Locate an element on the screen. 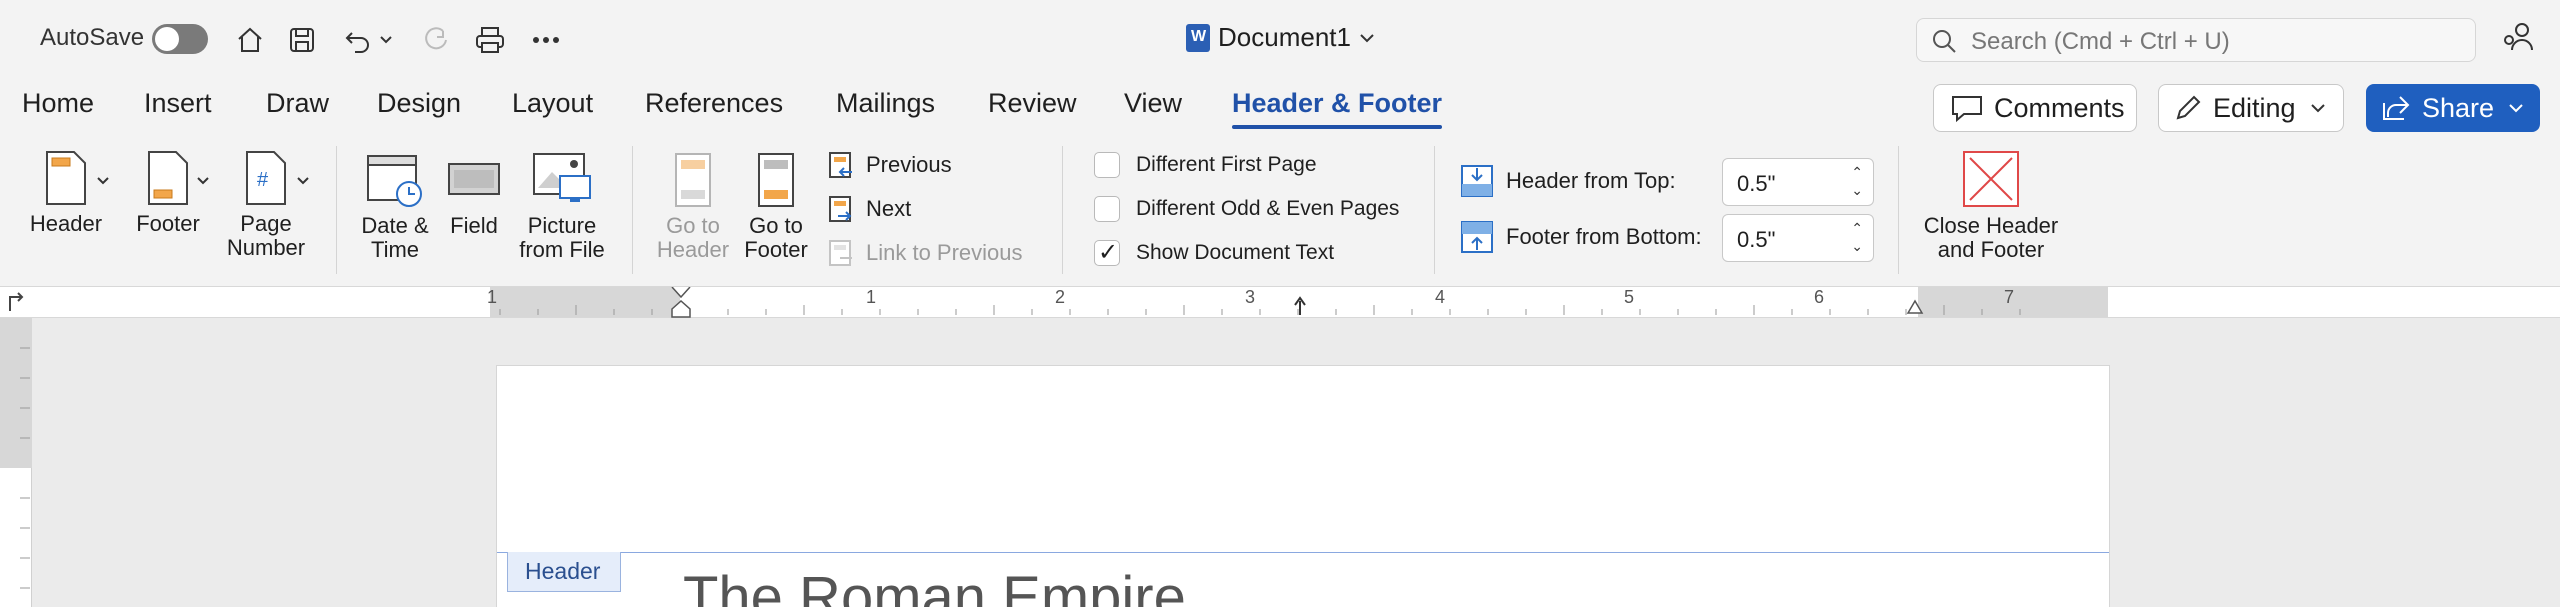  picture-label-1: Picture is located at coordinates (562, 225).